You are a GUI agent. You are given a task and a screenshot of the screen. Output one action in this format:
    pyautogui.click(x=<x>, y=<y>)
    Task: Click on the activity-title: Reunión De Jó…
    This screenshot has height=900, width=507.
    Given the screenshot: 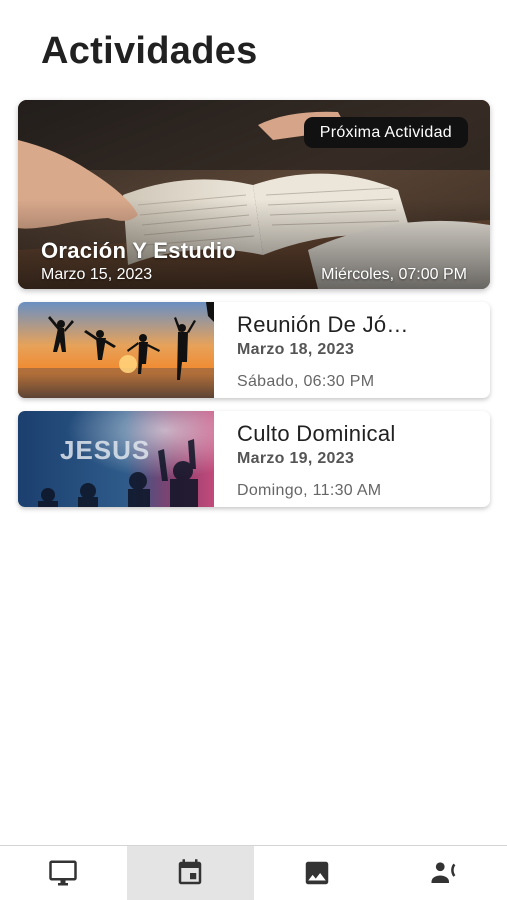 What is the action you would take?
    pyautogui.click(x=323, y=324)
    